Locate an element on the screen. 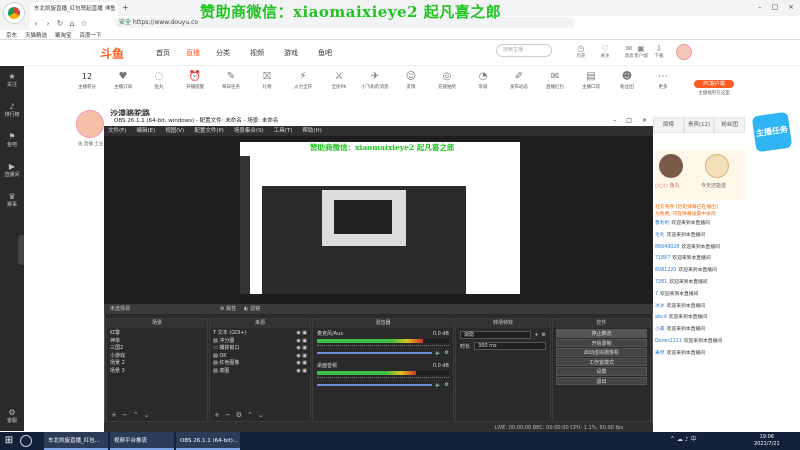 This screenshot has width=800, height=450. tab-fans: 粉丝团 is located at coordinates (730, 125).